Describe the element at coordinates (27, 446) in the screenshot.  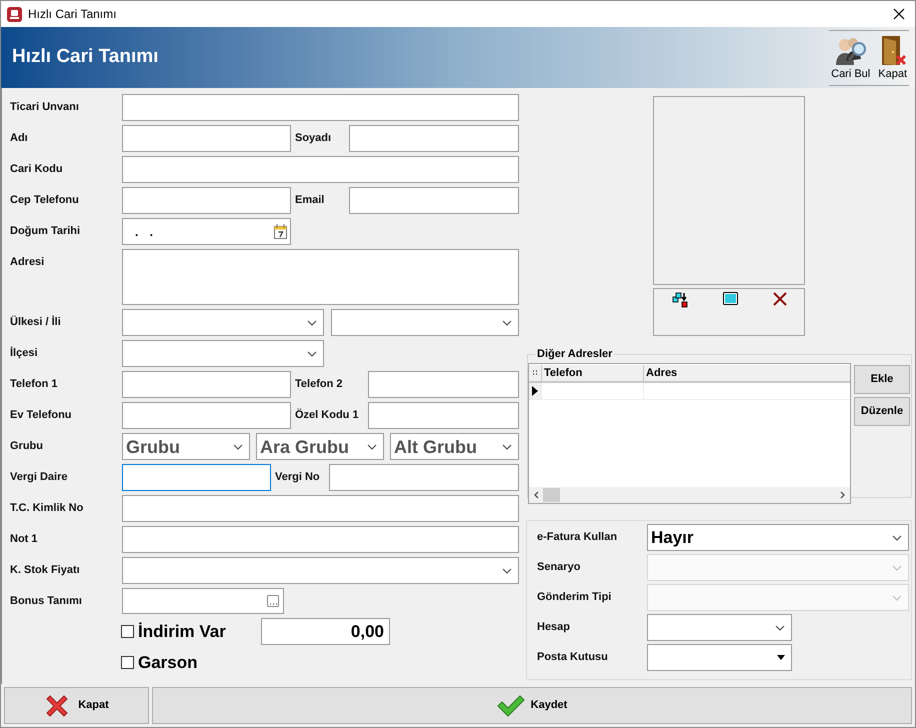
I see `field-label: Grubu` at that location.